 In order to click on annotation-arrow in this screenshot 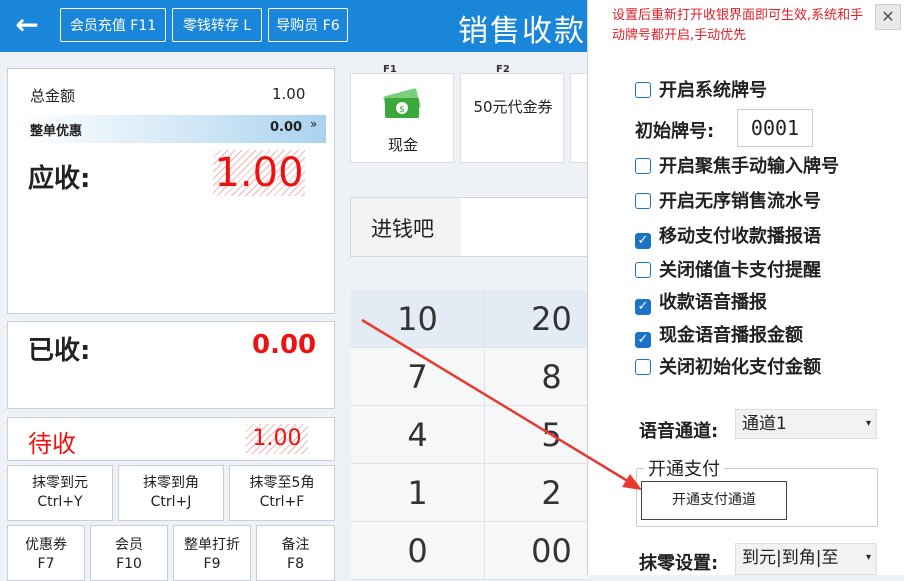, I will do `click(501, 404)`.